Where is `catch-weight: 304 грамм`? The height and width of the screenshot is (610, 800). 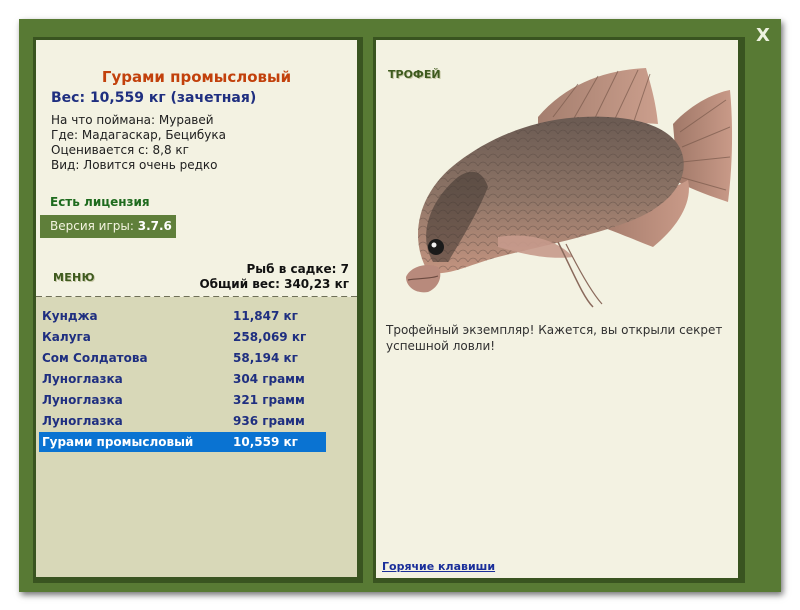 catch-weight: 304 грамм is located at coordinates (269, 379).